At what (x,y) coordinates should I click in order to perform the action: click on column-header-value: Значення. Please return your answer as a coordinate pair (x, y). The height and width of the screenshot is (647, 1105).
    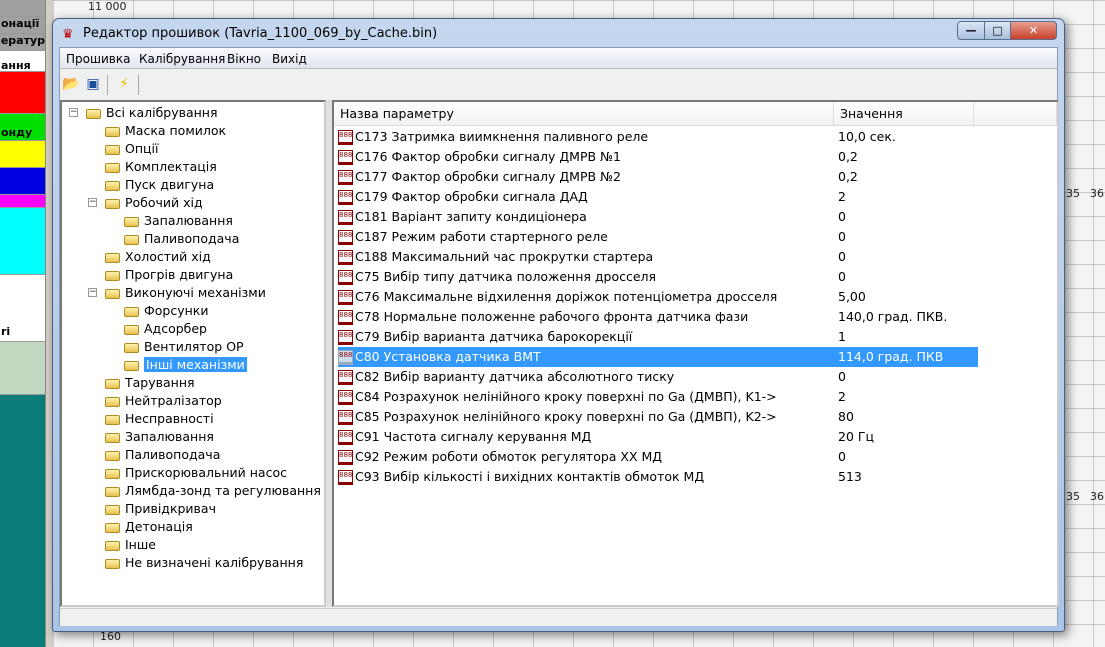
    Looking at the image, I should click on (904, 114).